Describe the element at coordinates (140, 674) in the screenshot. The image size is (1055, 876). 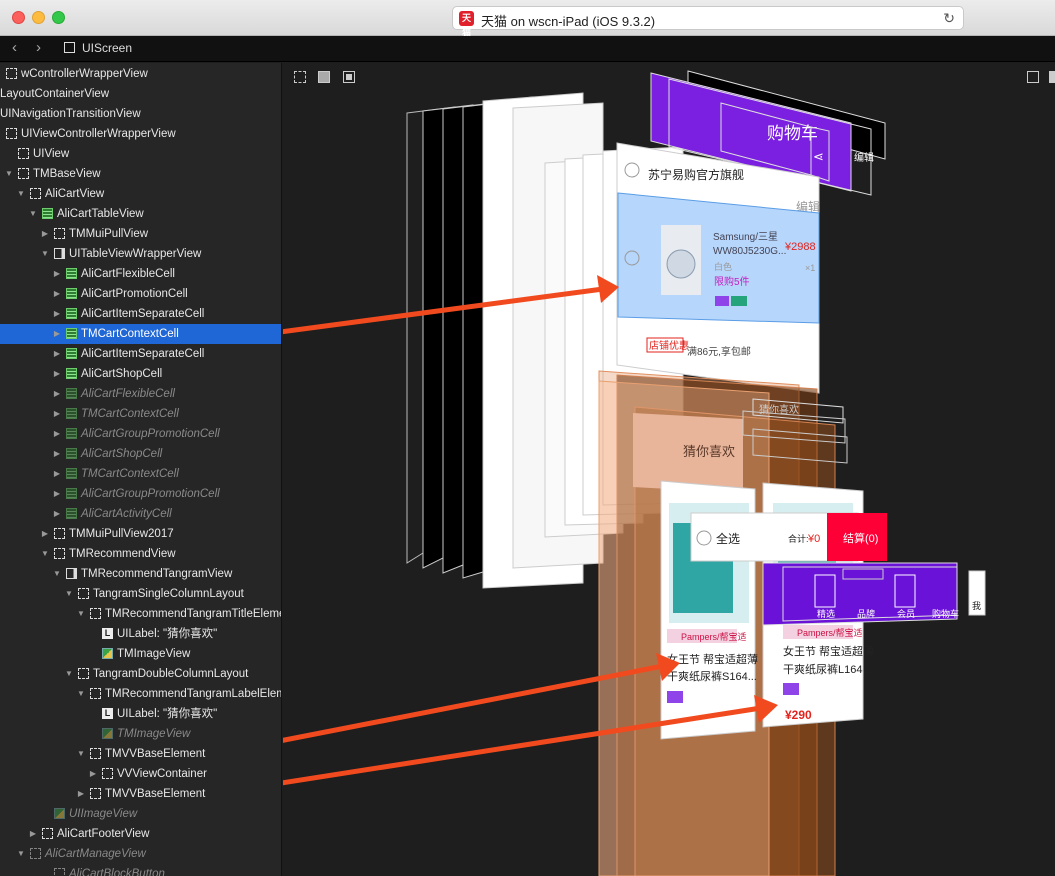
I see `tree-row: ▼ TangramDoubleColumnLayout` at that location.